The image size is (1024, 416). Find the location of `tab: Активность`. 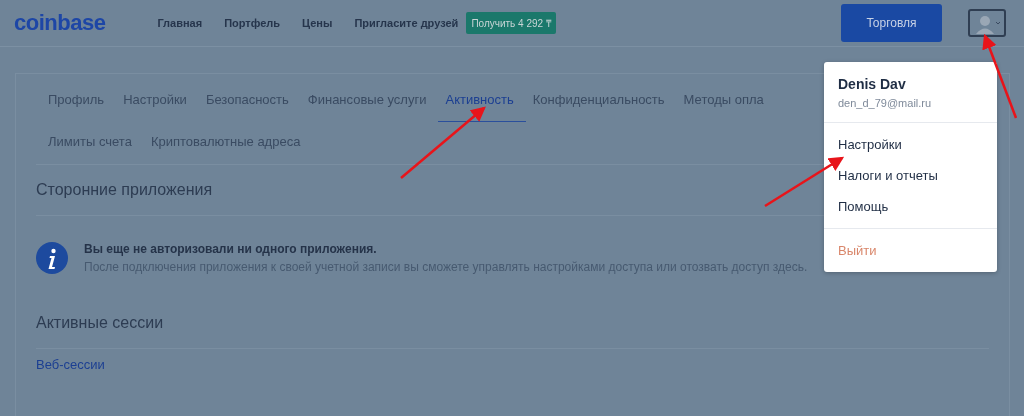

tab: Активность is located at coordinates (482, 101).